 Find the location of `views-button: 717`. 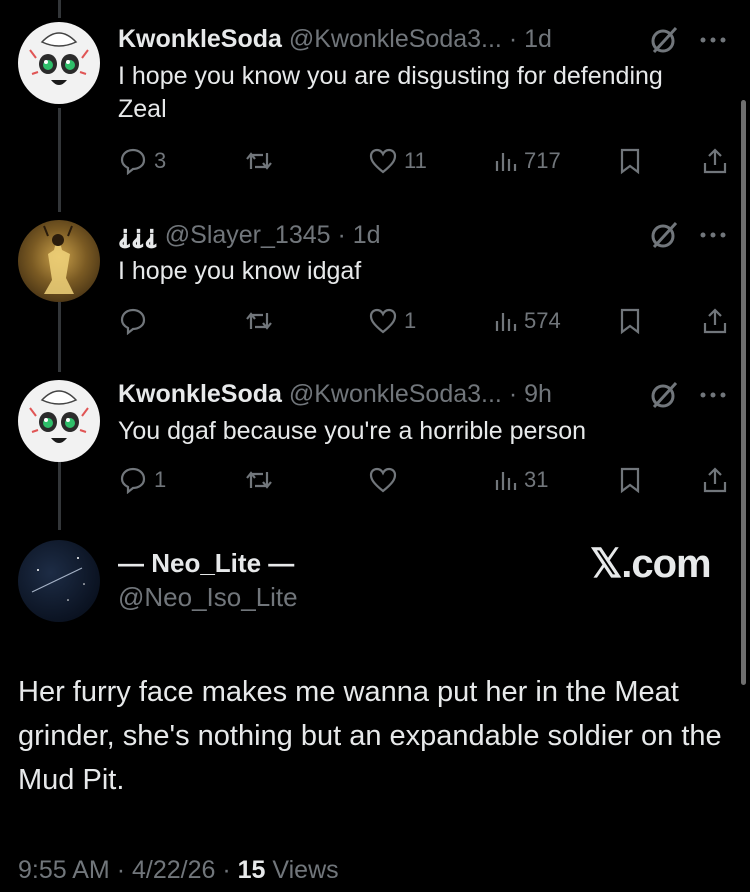

views-button: 717 is located at coordinates (527, 161).